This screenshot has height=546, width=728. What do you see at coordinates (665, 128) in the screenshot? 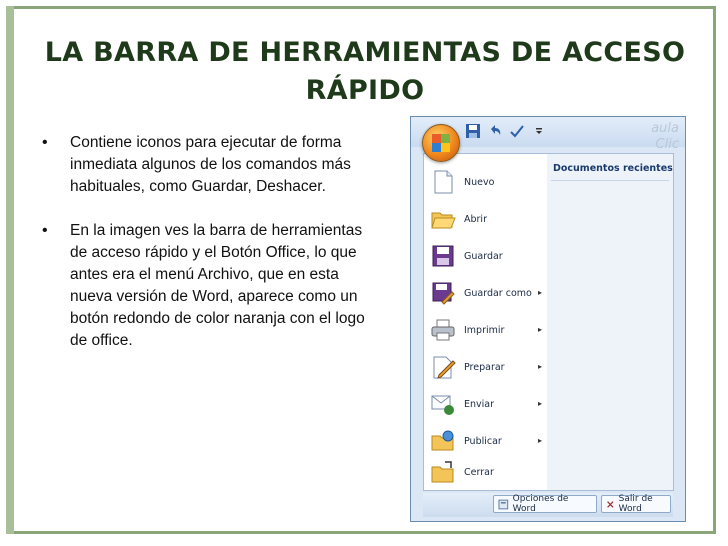
I see `watermark-line1: aula` at bounding box center [665, 128].